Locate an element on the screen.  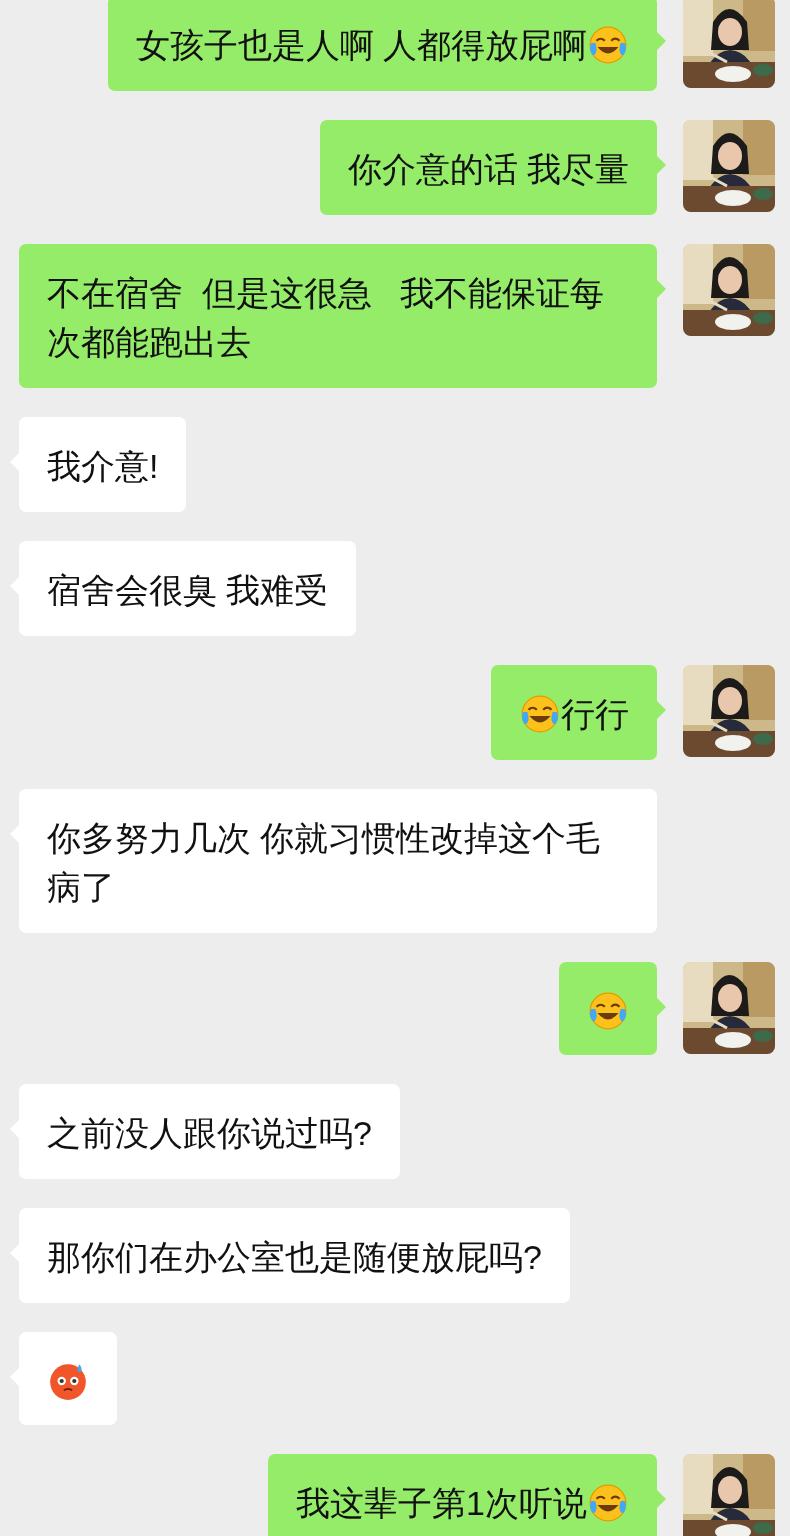
message-text: 那你们在办公室也是随便放屁吗? is located at coordinates (294, 1257).